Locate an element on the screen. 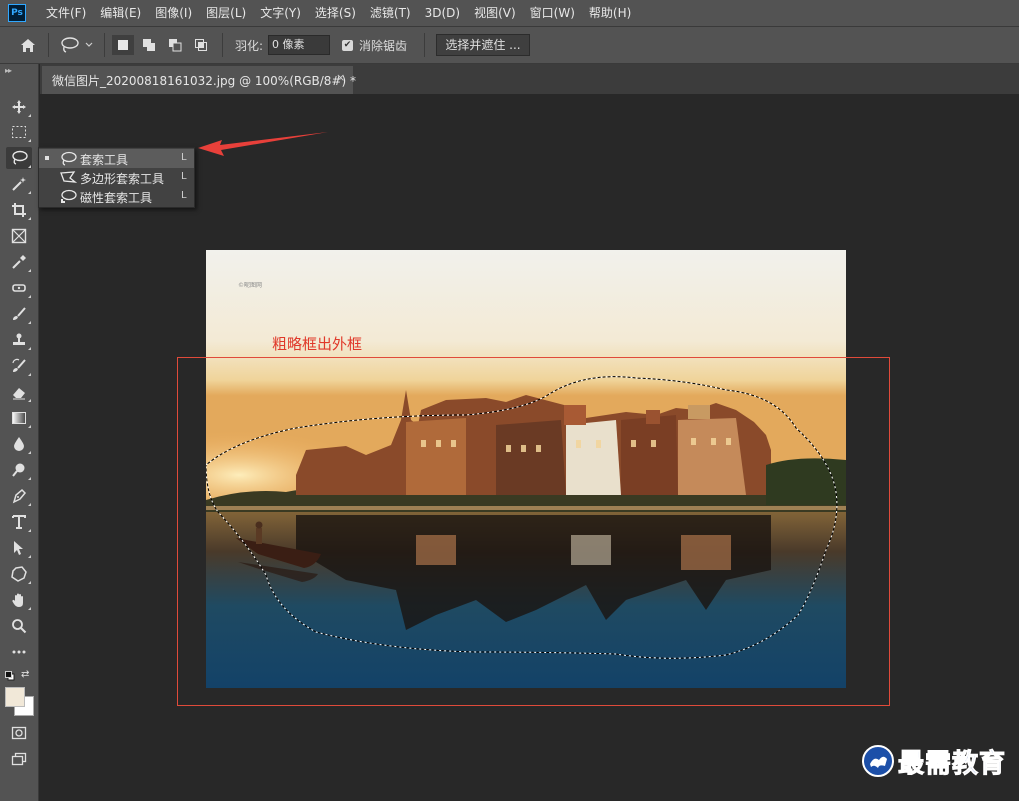 The image size is (1019, 801). quick-mask-icon is located at coordinates (19, 733).